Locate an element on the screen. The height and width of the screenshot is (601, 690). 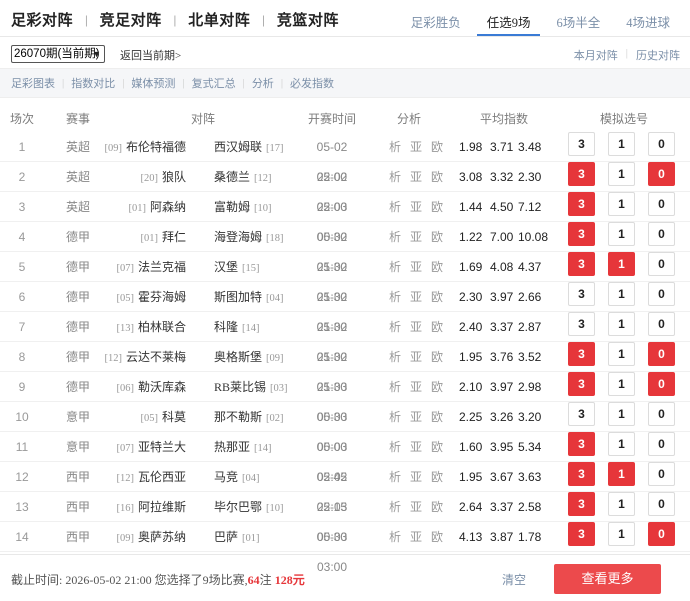
away-team-name: 奥格斯堡 is located at coordinates (238, 357).